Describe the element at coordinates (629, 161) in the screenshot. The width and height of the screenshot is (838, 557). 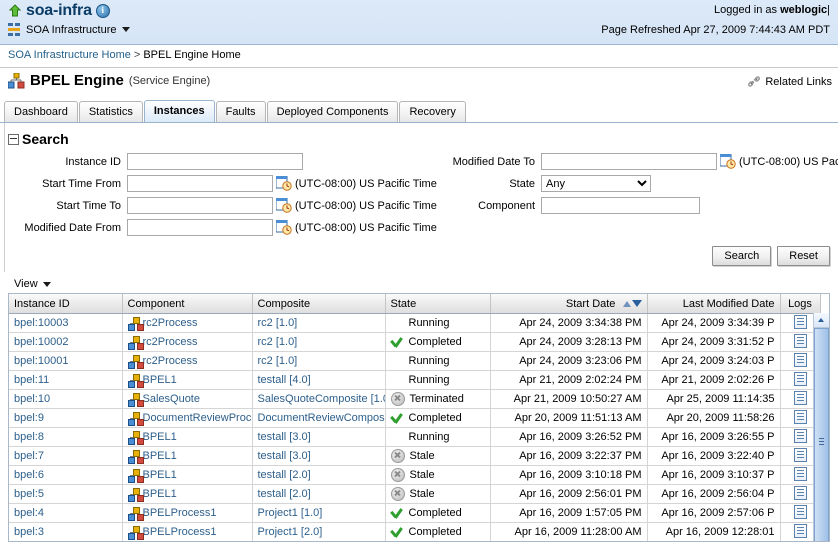
I see `modified-date-to-input` at that location.